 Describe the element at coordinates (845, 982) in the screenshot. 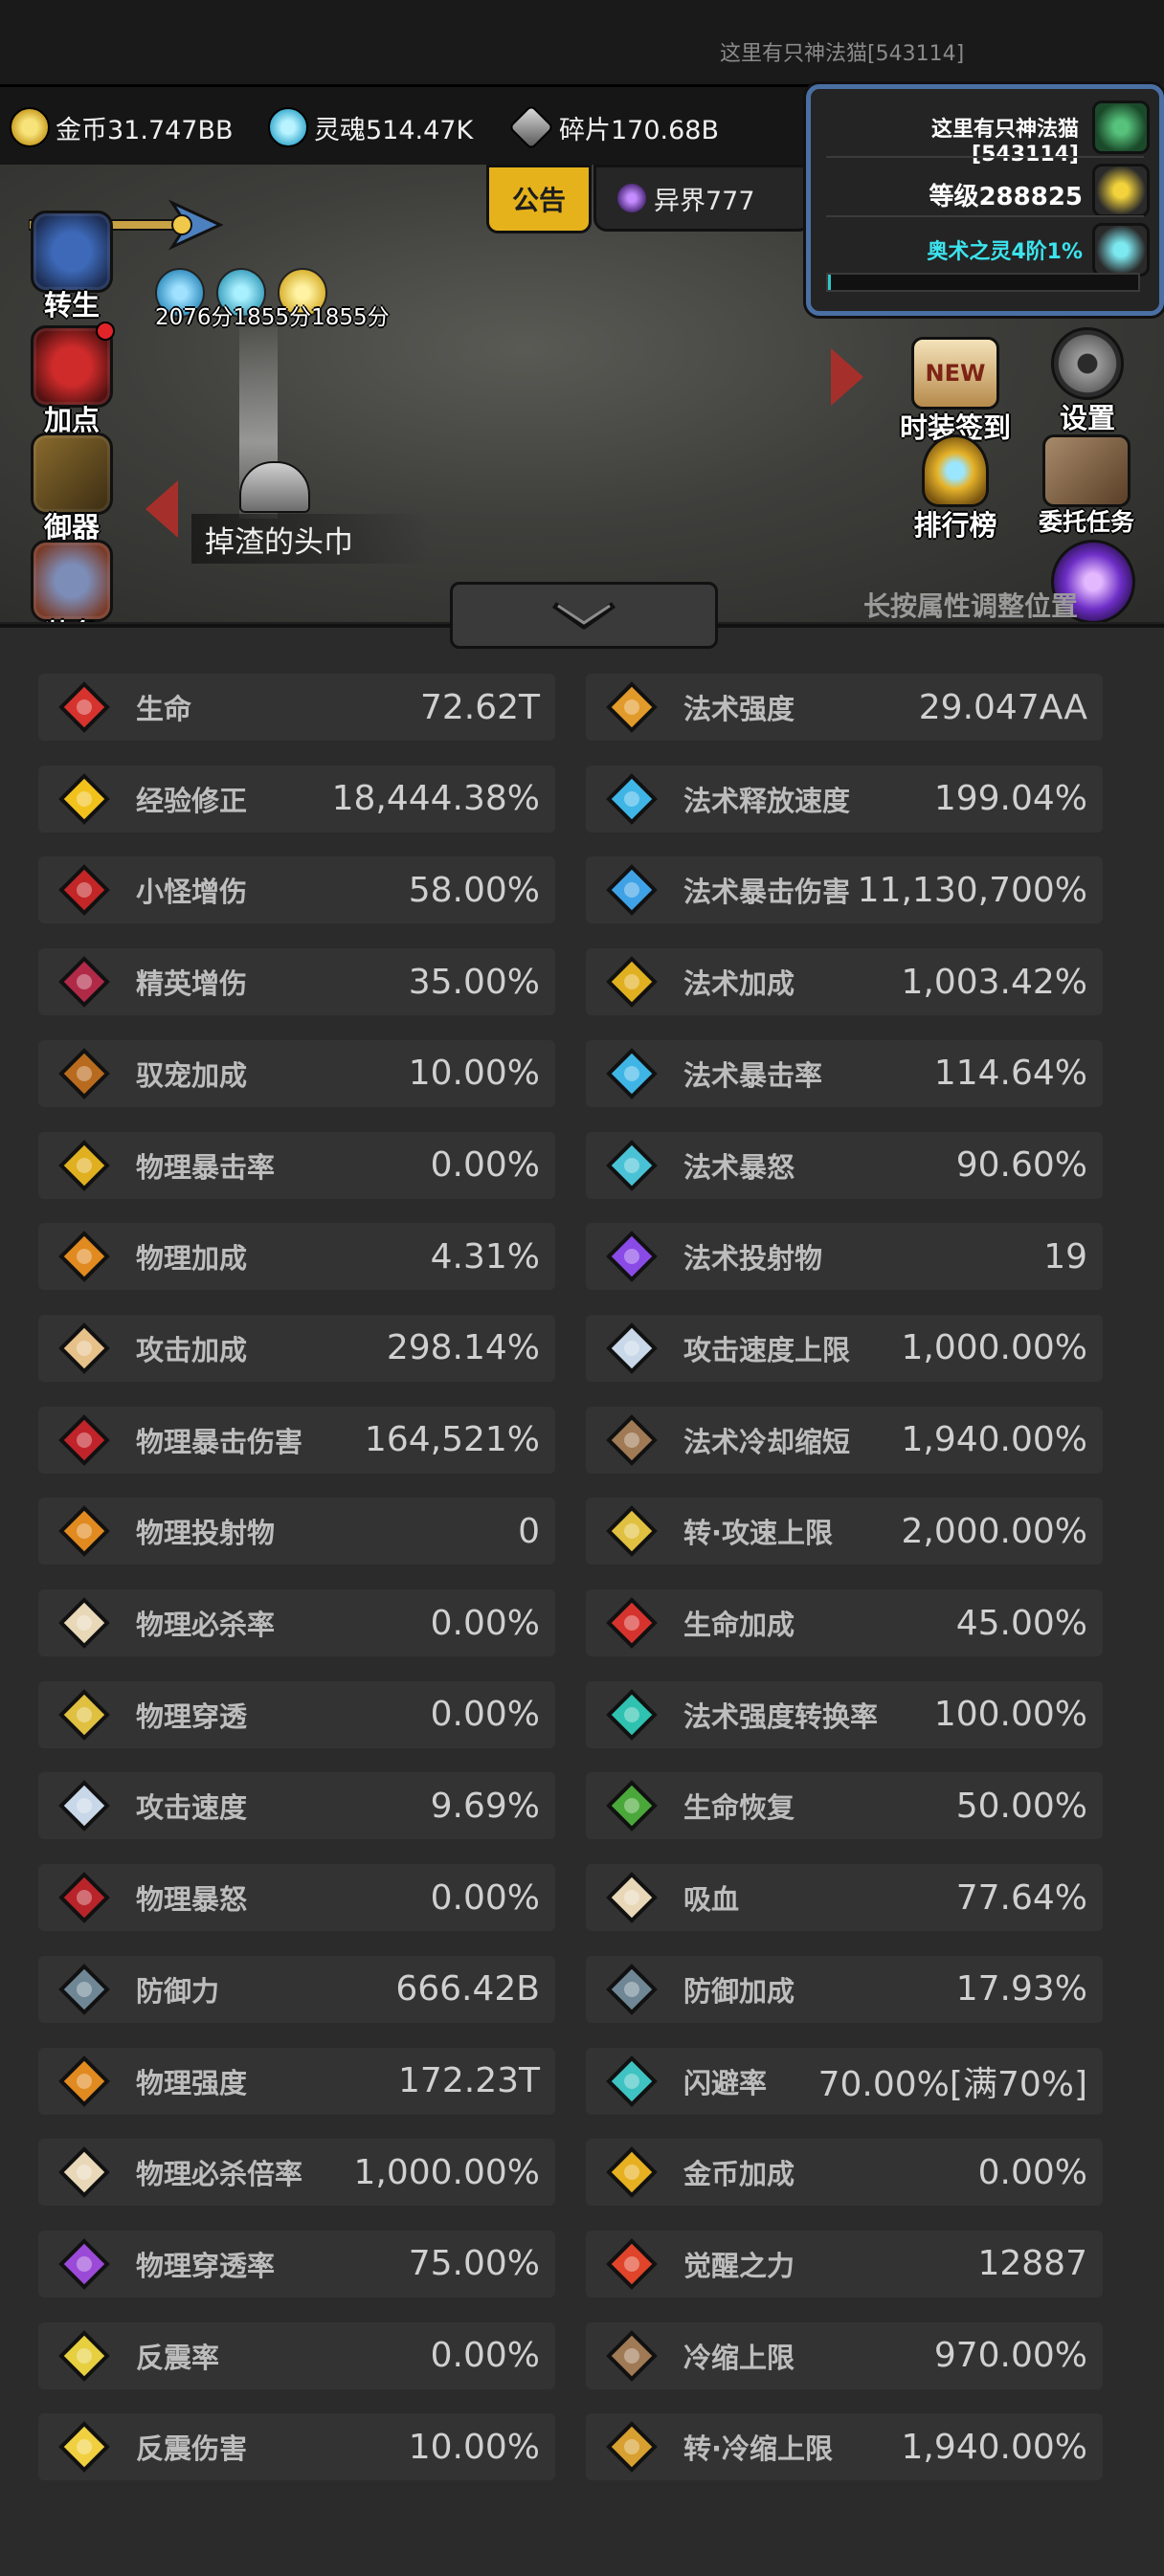

I see `stat-row: 法术加成 1,003.42%` at that location.